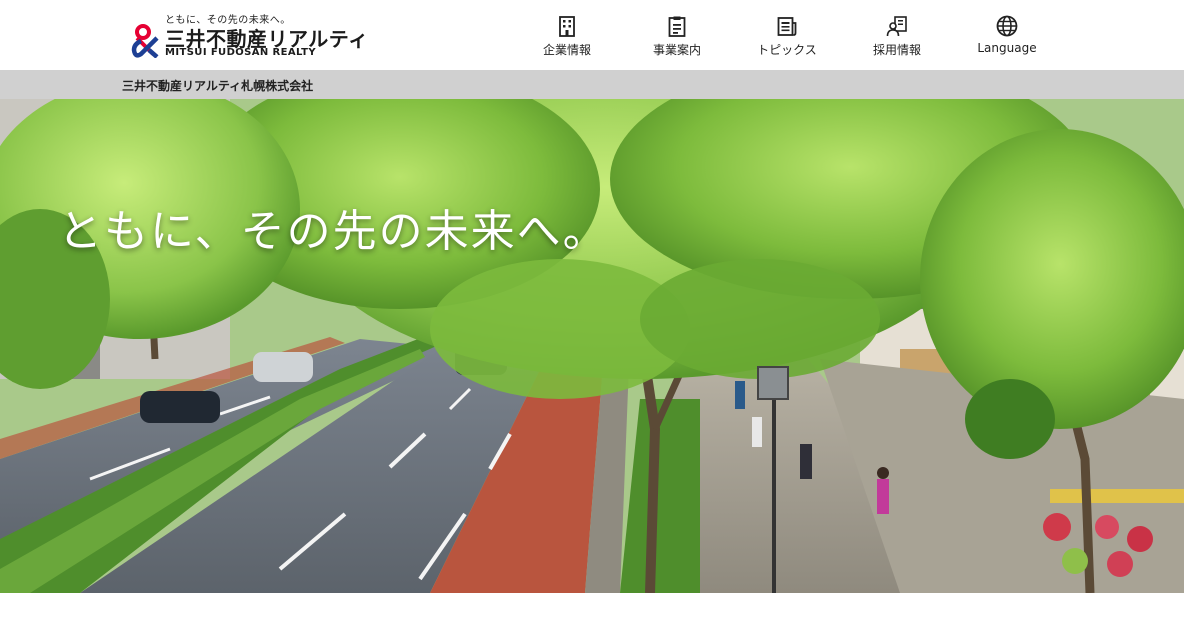 The image size is (1184, 624). Describe the element at coordinates (677, 26) in the screenshot. I see `clipboard-icon` at that location.